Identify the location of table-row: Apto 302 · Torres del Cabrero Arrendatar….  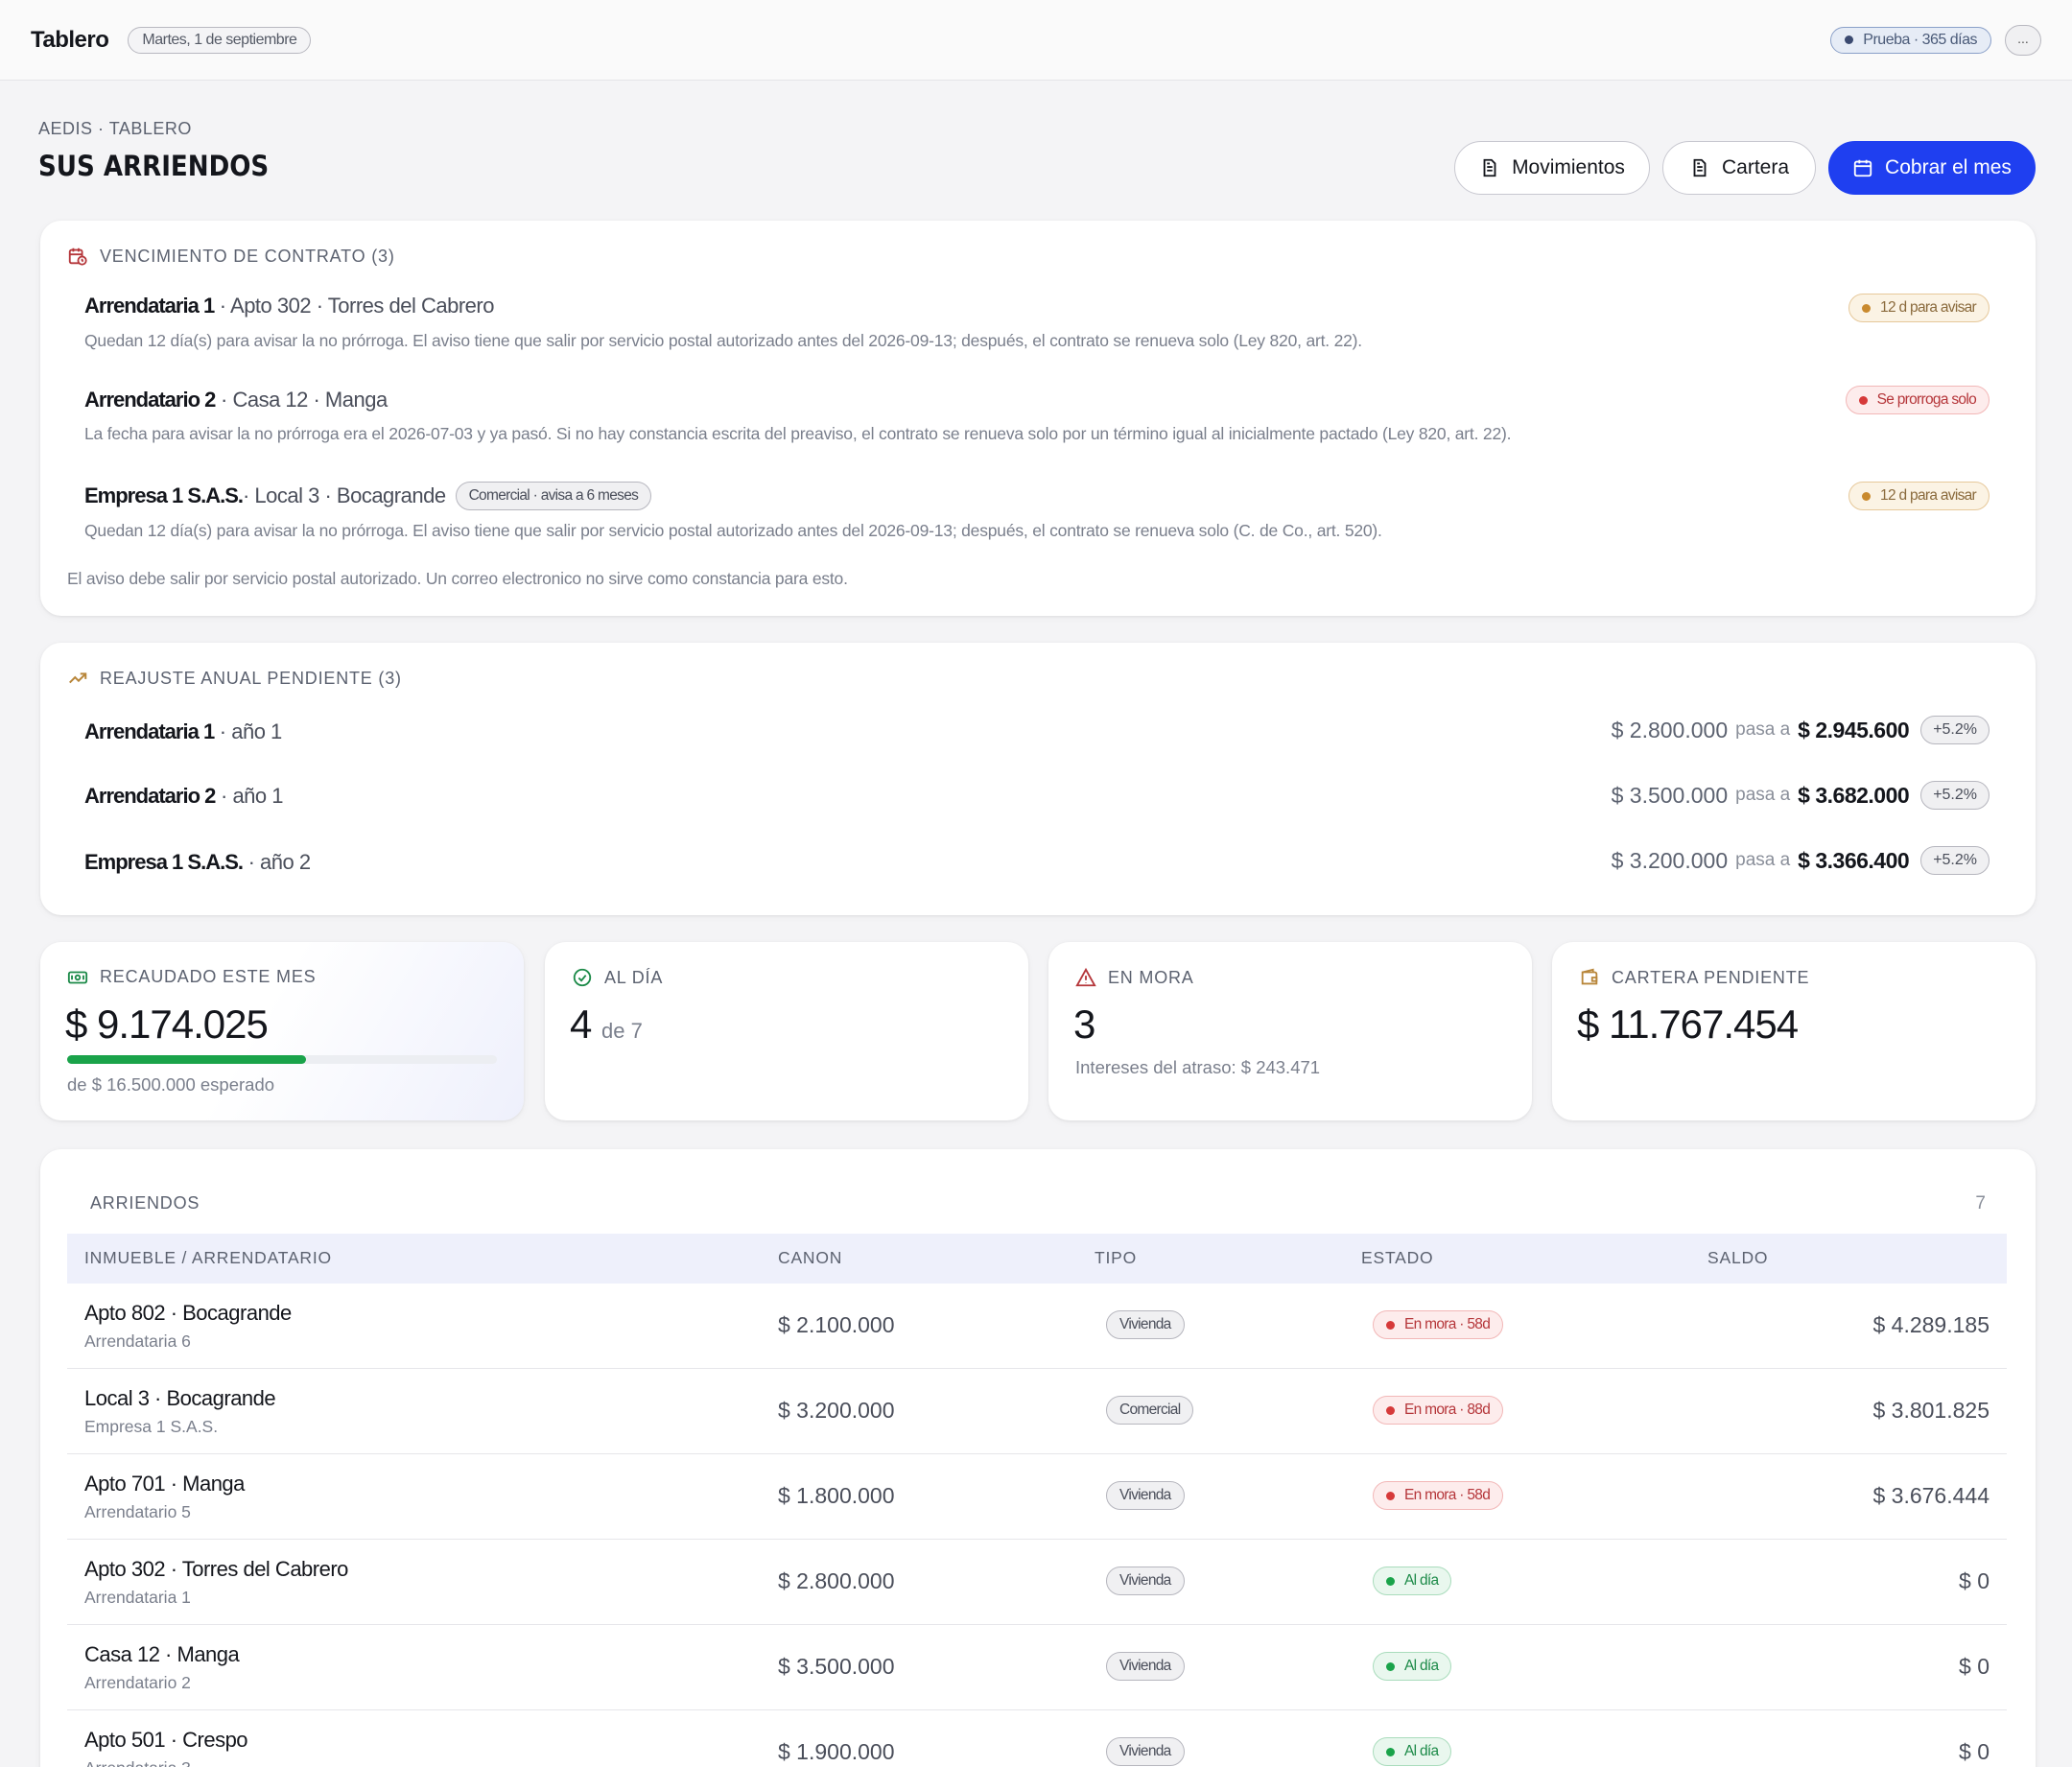
(1037, 1582).